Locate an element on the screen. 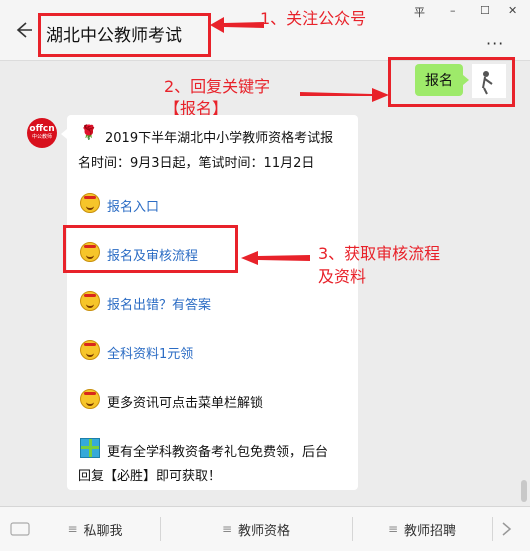 The image size is (530, 551). menu-item-label: 教师资格 is located at coordinates (264, 531).